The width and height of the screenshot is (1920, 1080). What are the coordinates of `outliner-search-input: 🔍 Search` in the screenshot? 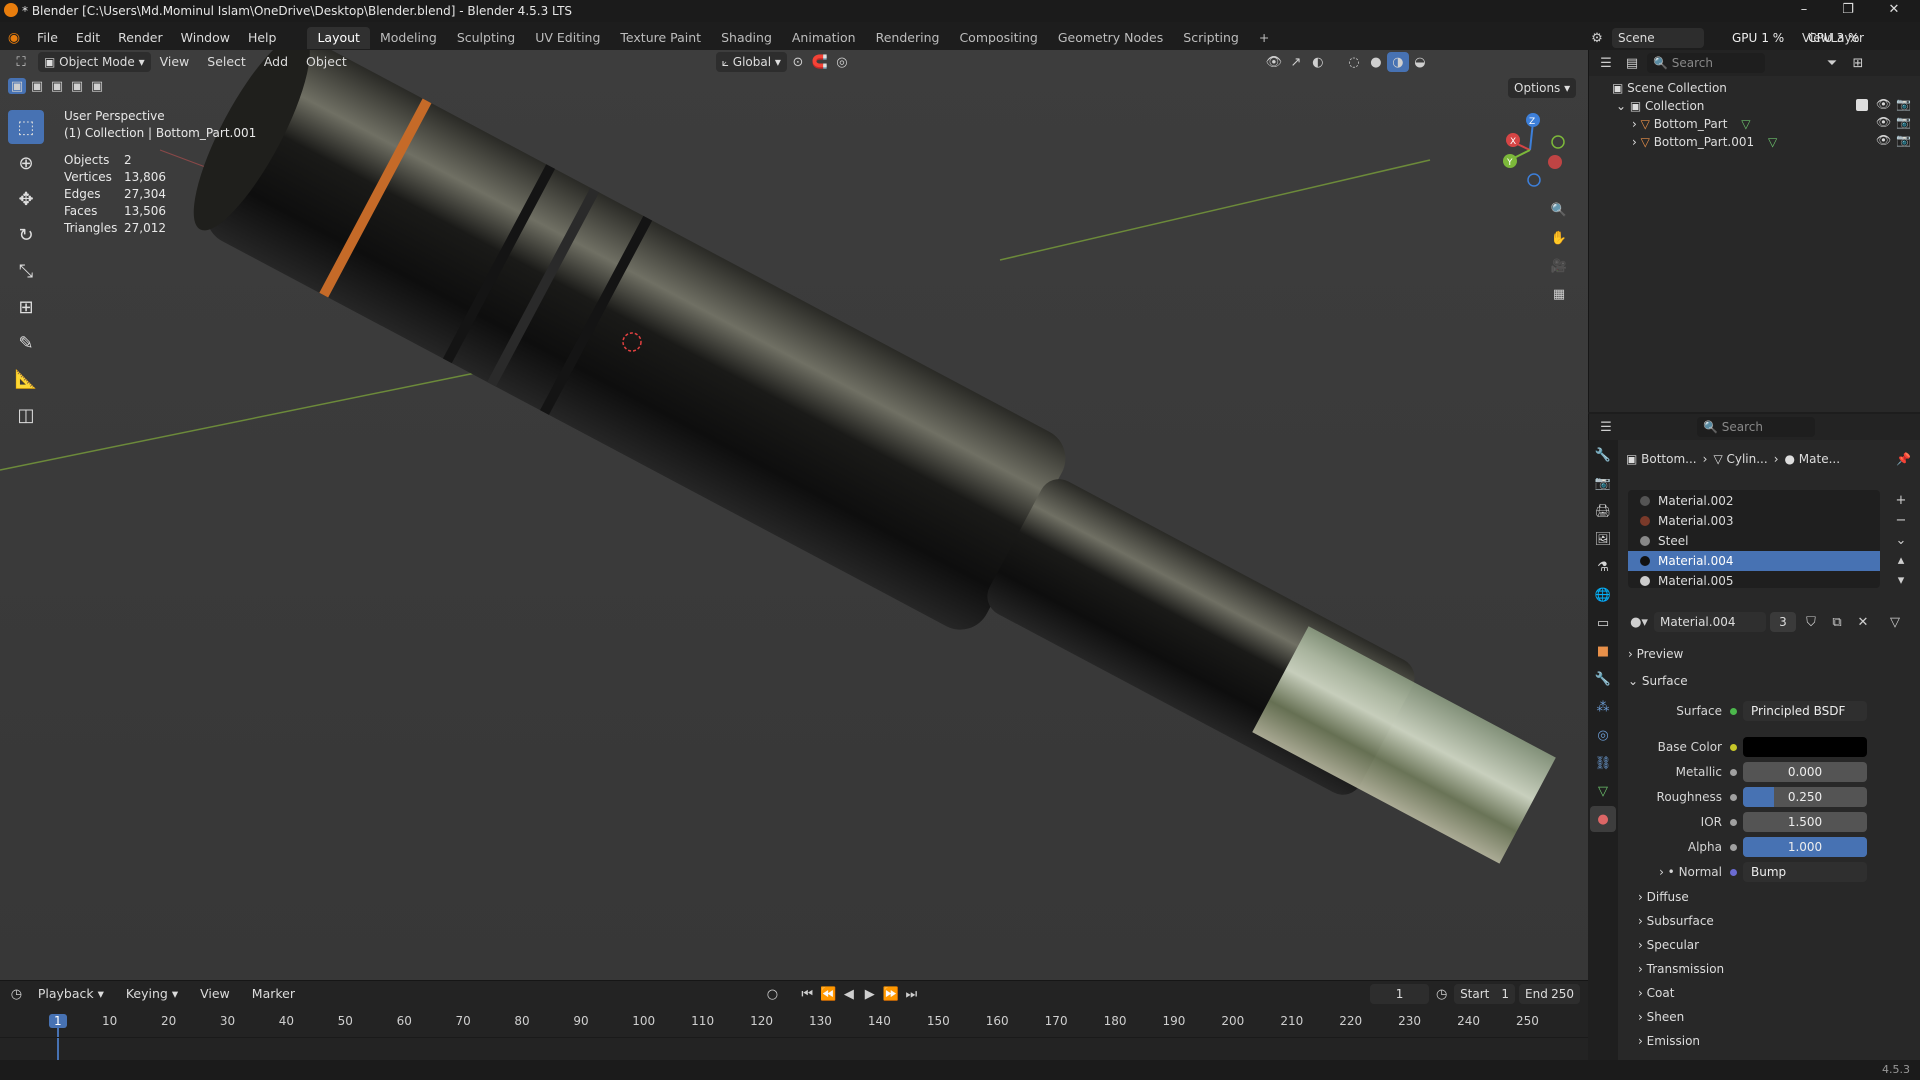 It's located at (1706, 63).